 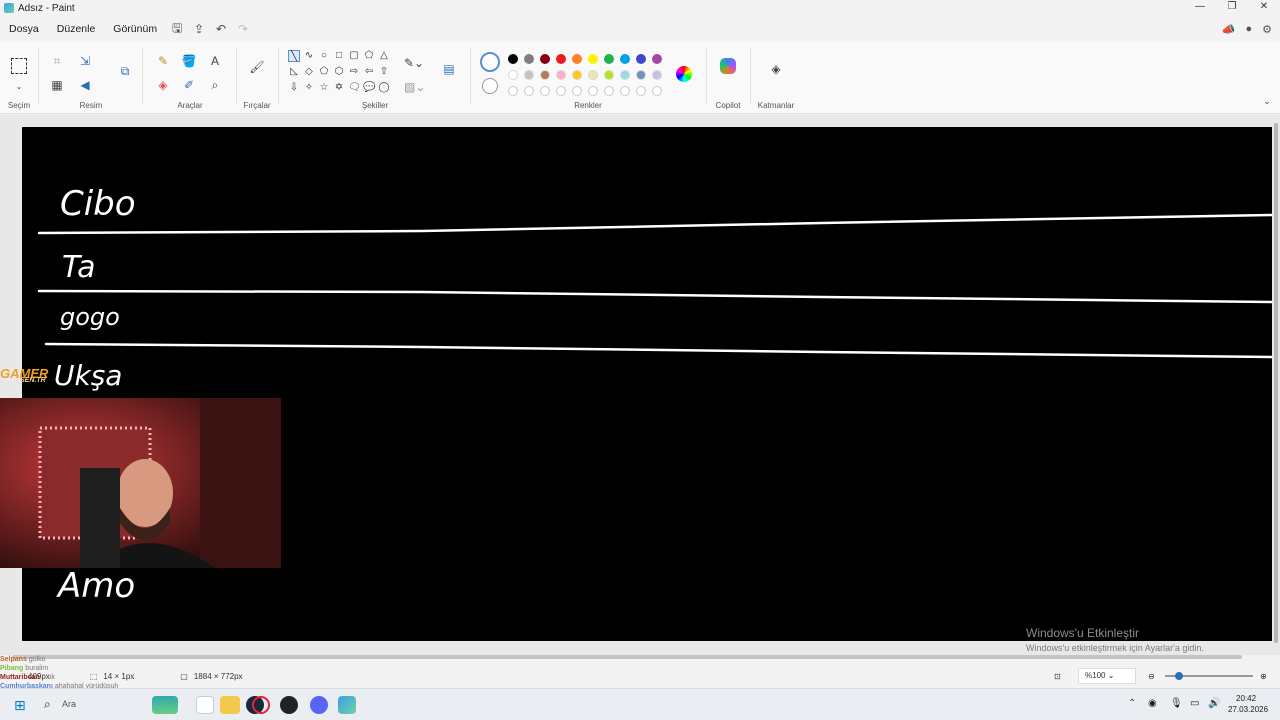 What do you see at coordinates (1246, 698) in the screenshot?
I see `clock-time: 20:42` at bounding box center [1246, 698].